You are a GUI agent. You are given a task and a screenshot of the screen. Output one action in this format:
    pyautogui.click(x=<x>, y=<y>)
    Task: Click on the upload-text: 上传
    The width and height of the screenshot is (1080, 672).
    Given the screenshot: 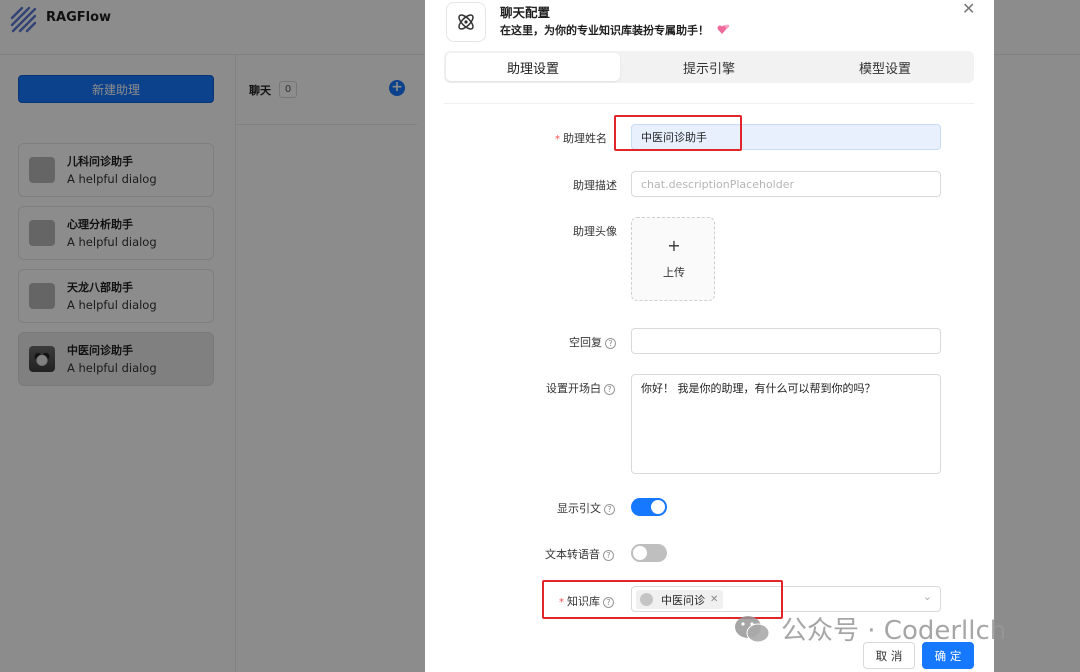 What is the action you would take?
    pyautogui.click(x=674, y=272)
    